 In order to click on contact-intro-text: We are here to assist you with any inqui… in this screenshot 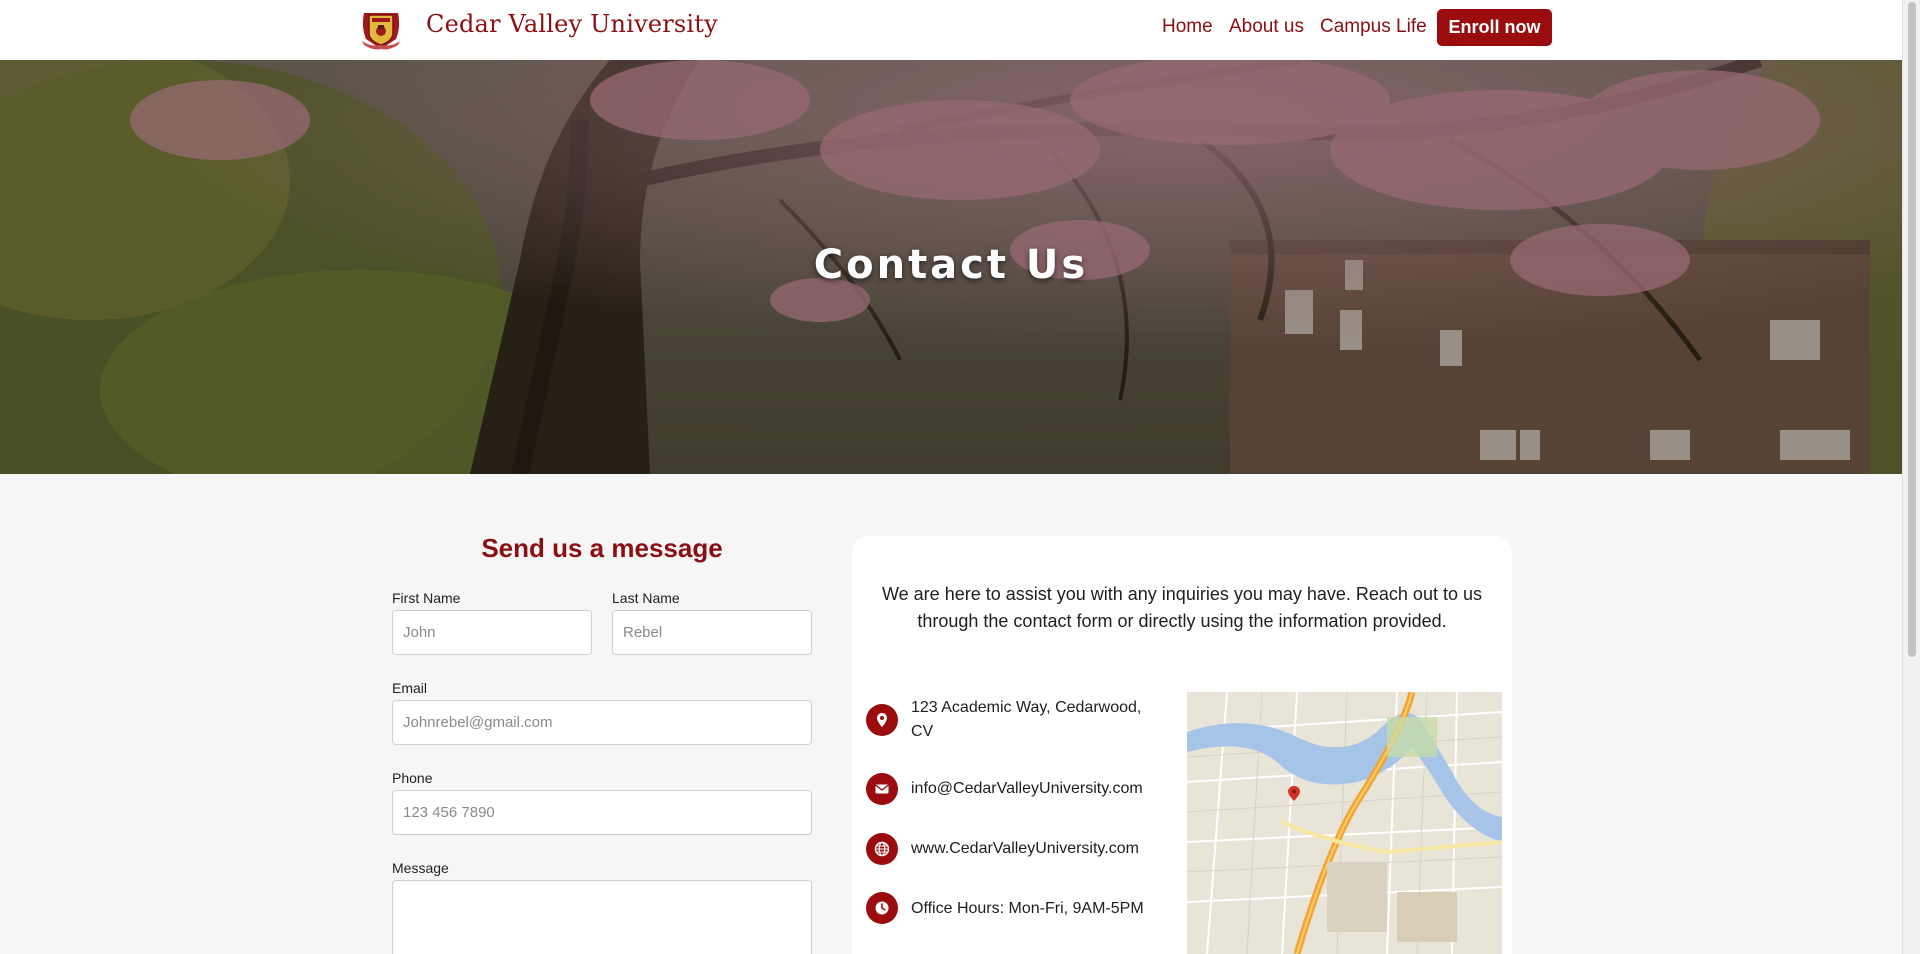, I will do `click(1182, 607)`.